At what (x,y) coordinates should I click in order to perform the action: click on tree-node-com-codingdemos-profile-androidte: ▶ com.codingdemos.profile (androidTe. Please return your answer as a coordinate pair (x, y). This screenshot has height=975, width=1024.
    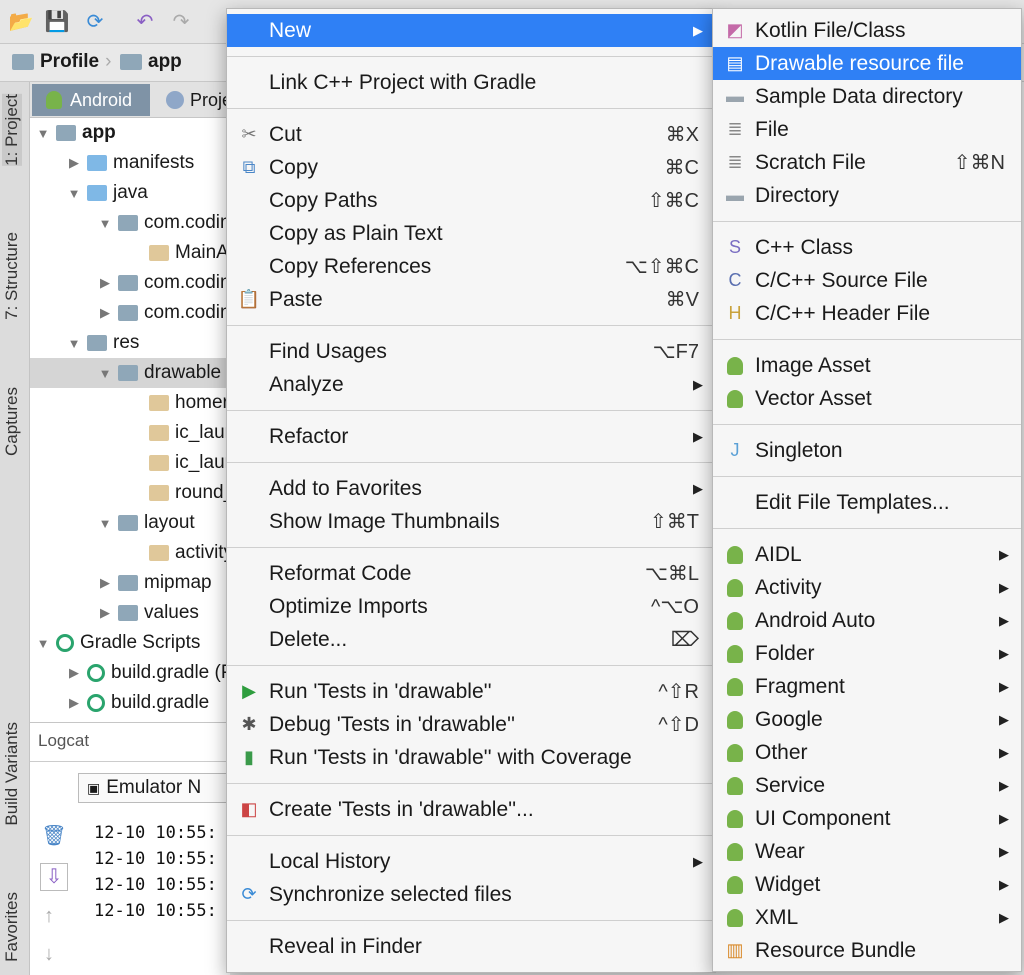
    Looking at the image, I should click on (163, 283).